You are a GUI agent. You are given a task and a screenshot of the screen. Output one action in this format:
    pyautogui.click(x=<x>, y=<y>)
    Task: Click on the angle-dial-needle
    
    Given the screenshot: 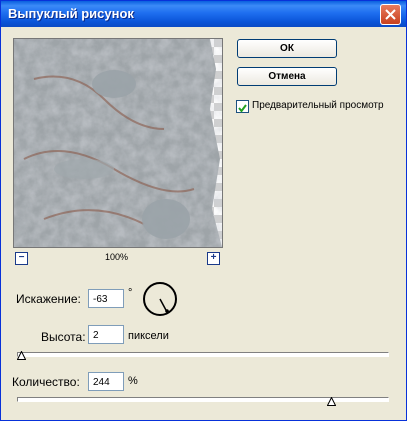 What is the action you would take?
    pyautogui.click(x=164, y=305)
    